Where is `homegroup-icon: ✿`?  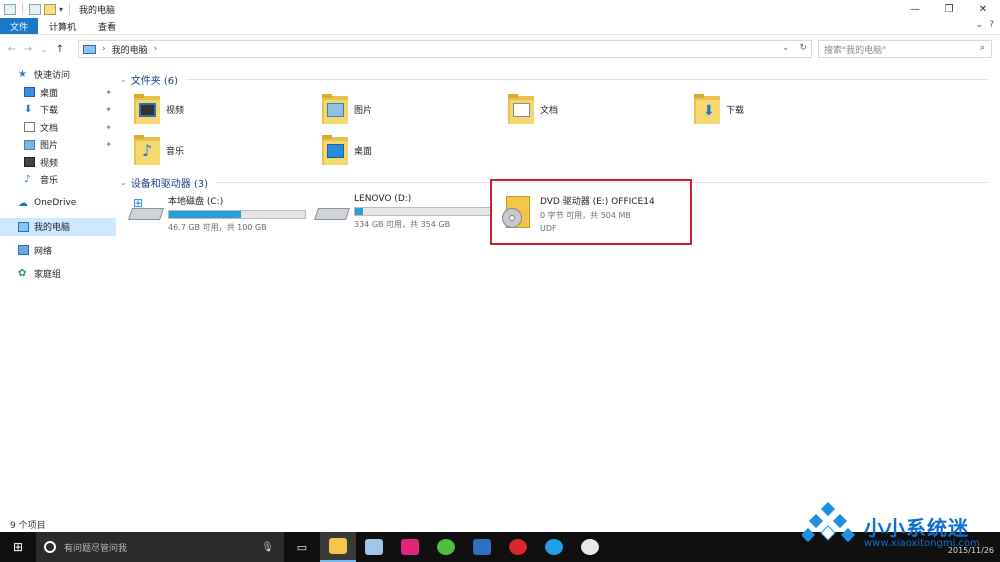 homegroup-icon: ✿ is located at coordinates (22, 274).